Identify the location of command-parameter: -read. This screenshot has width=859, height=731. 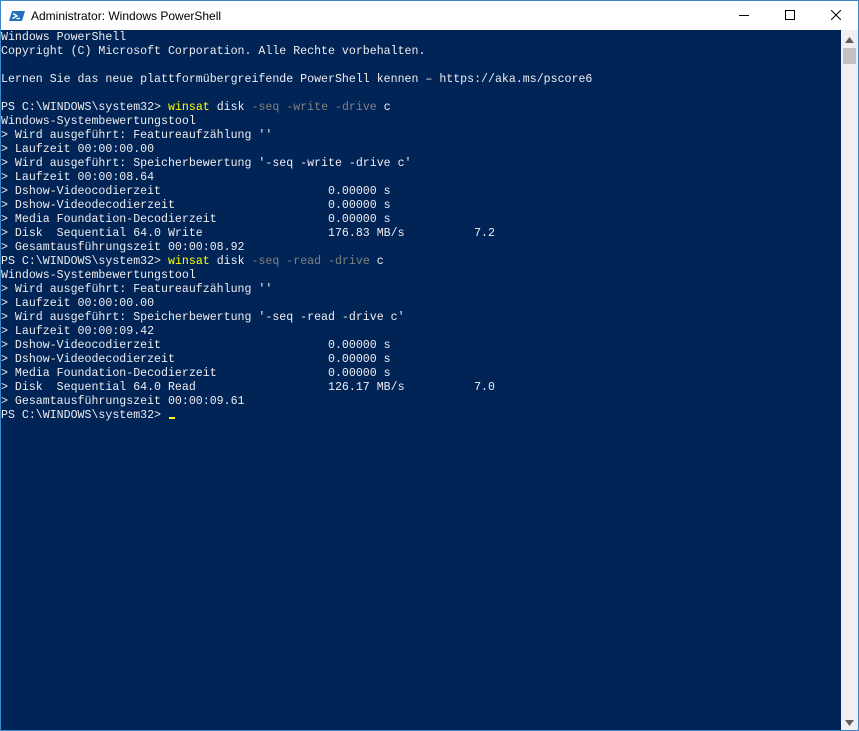
(304, 261).